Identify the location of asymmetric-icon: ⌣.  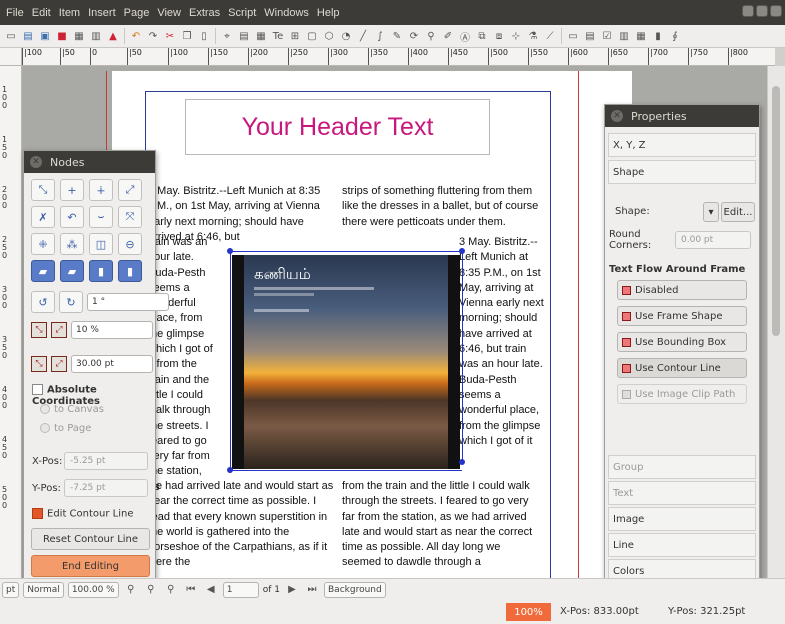
(101, 217).